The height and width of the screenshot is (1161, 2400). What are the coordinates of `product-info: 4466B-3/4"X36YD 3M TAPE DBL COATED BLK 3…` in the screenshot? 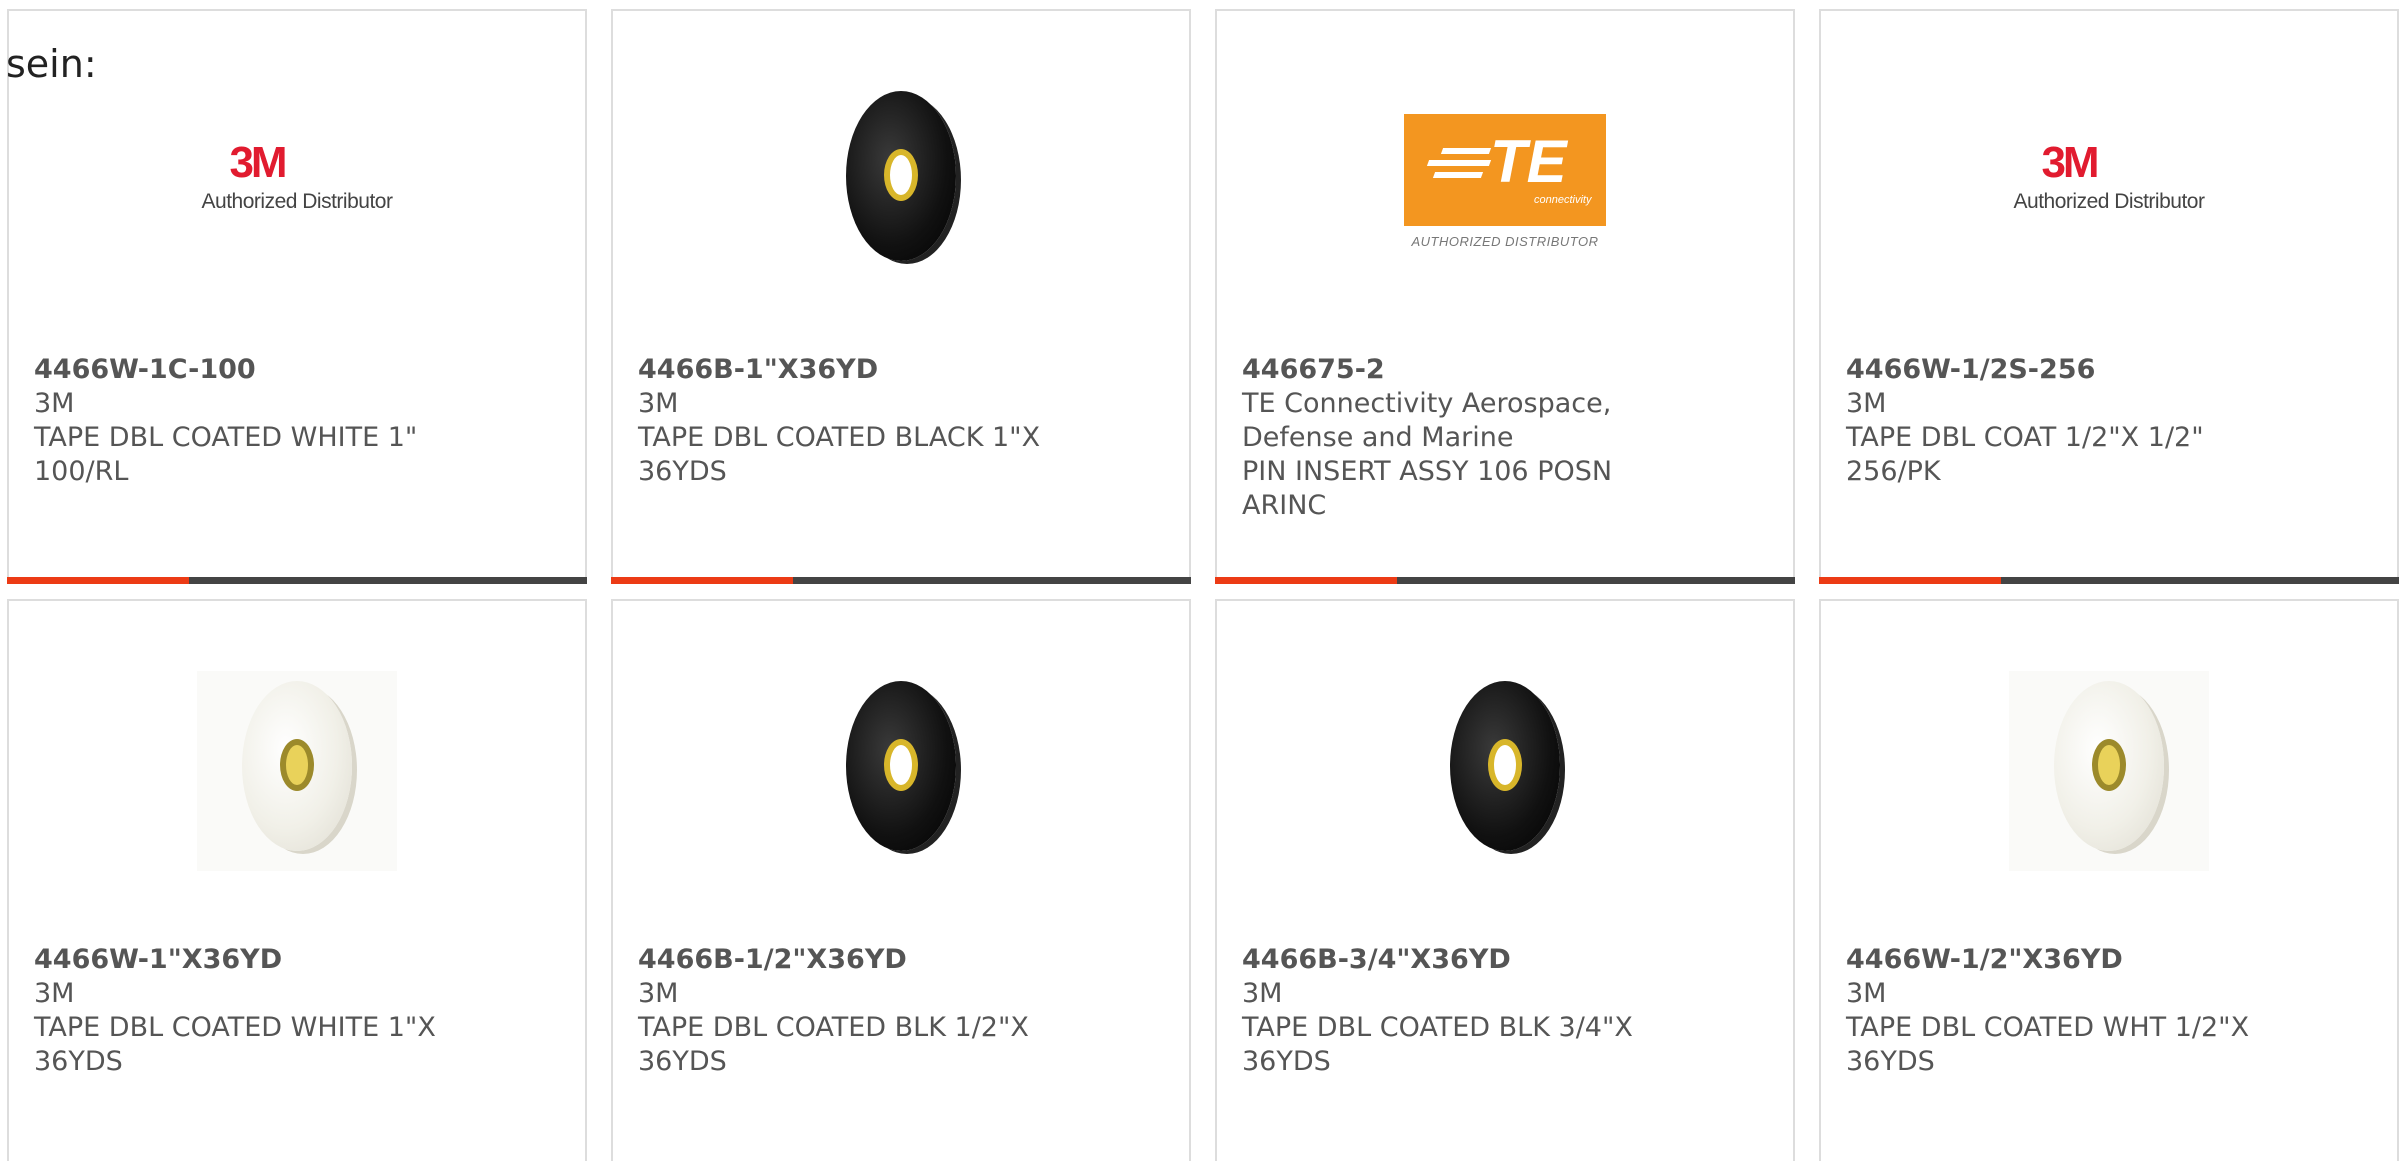 It's located at (1505, 1011).